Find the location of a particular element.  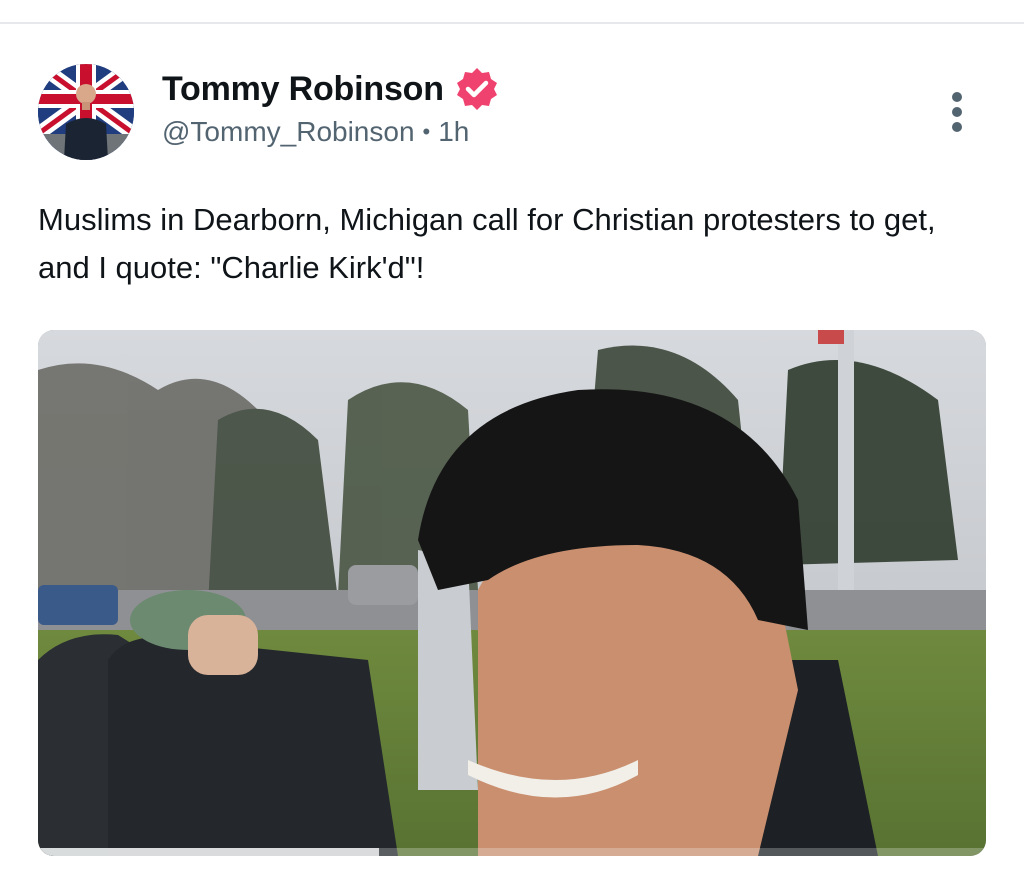

video-progress-track is located at coordinates (512, 852).